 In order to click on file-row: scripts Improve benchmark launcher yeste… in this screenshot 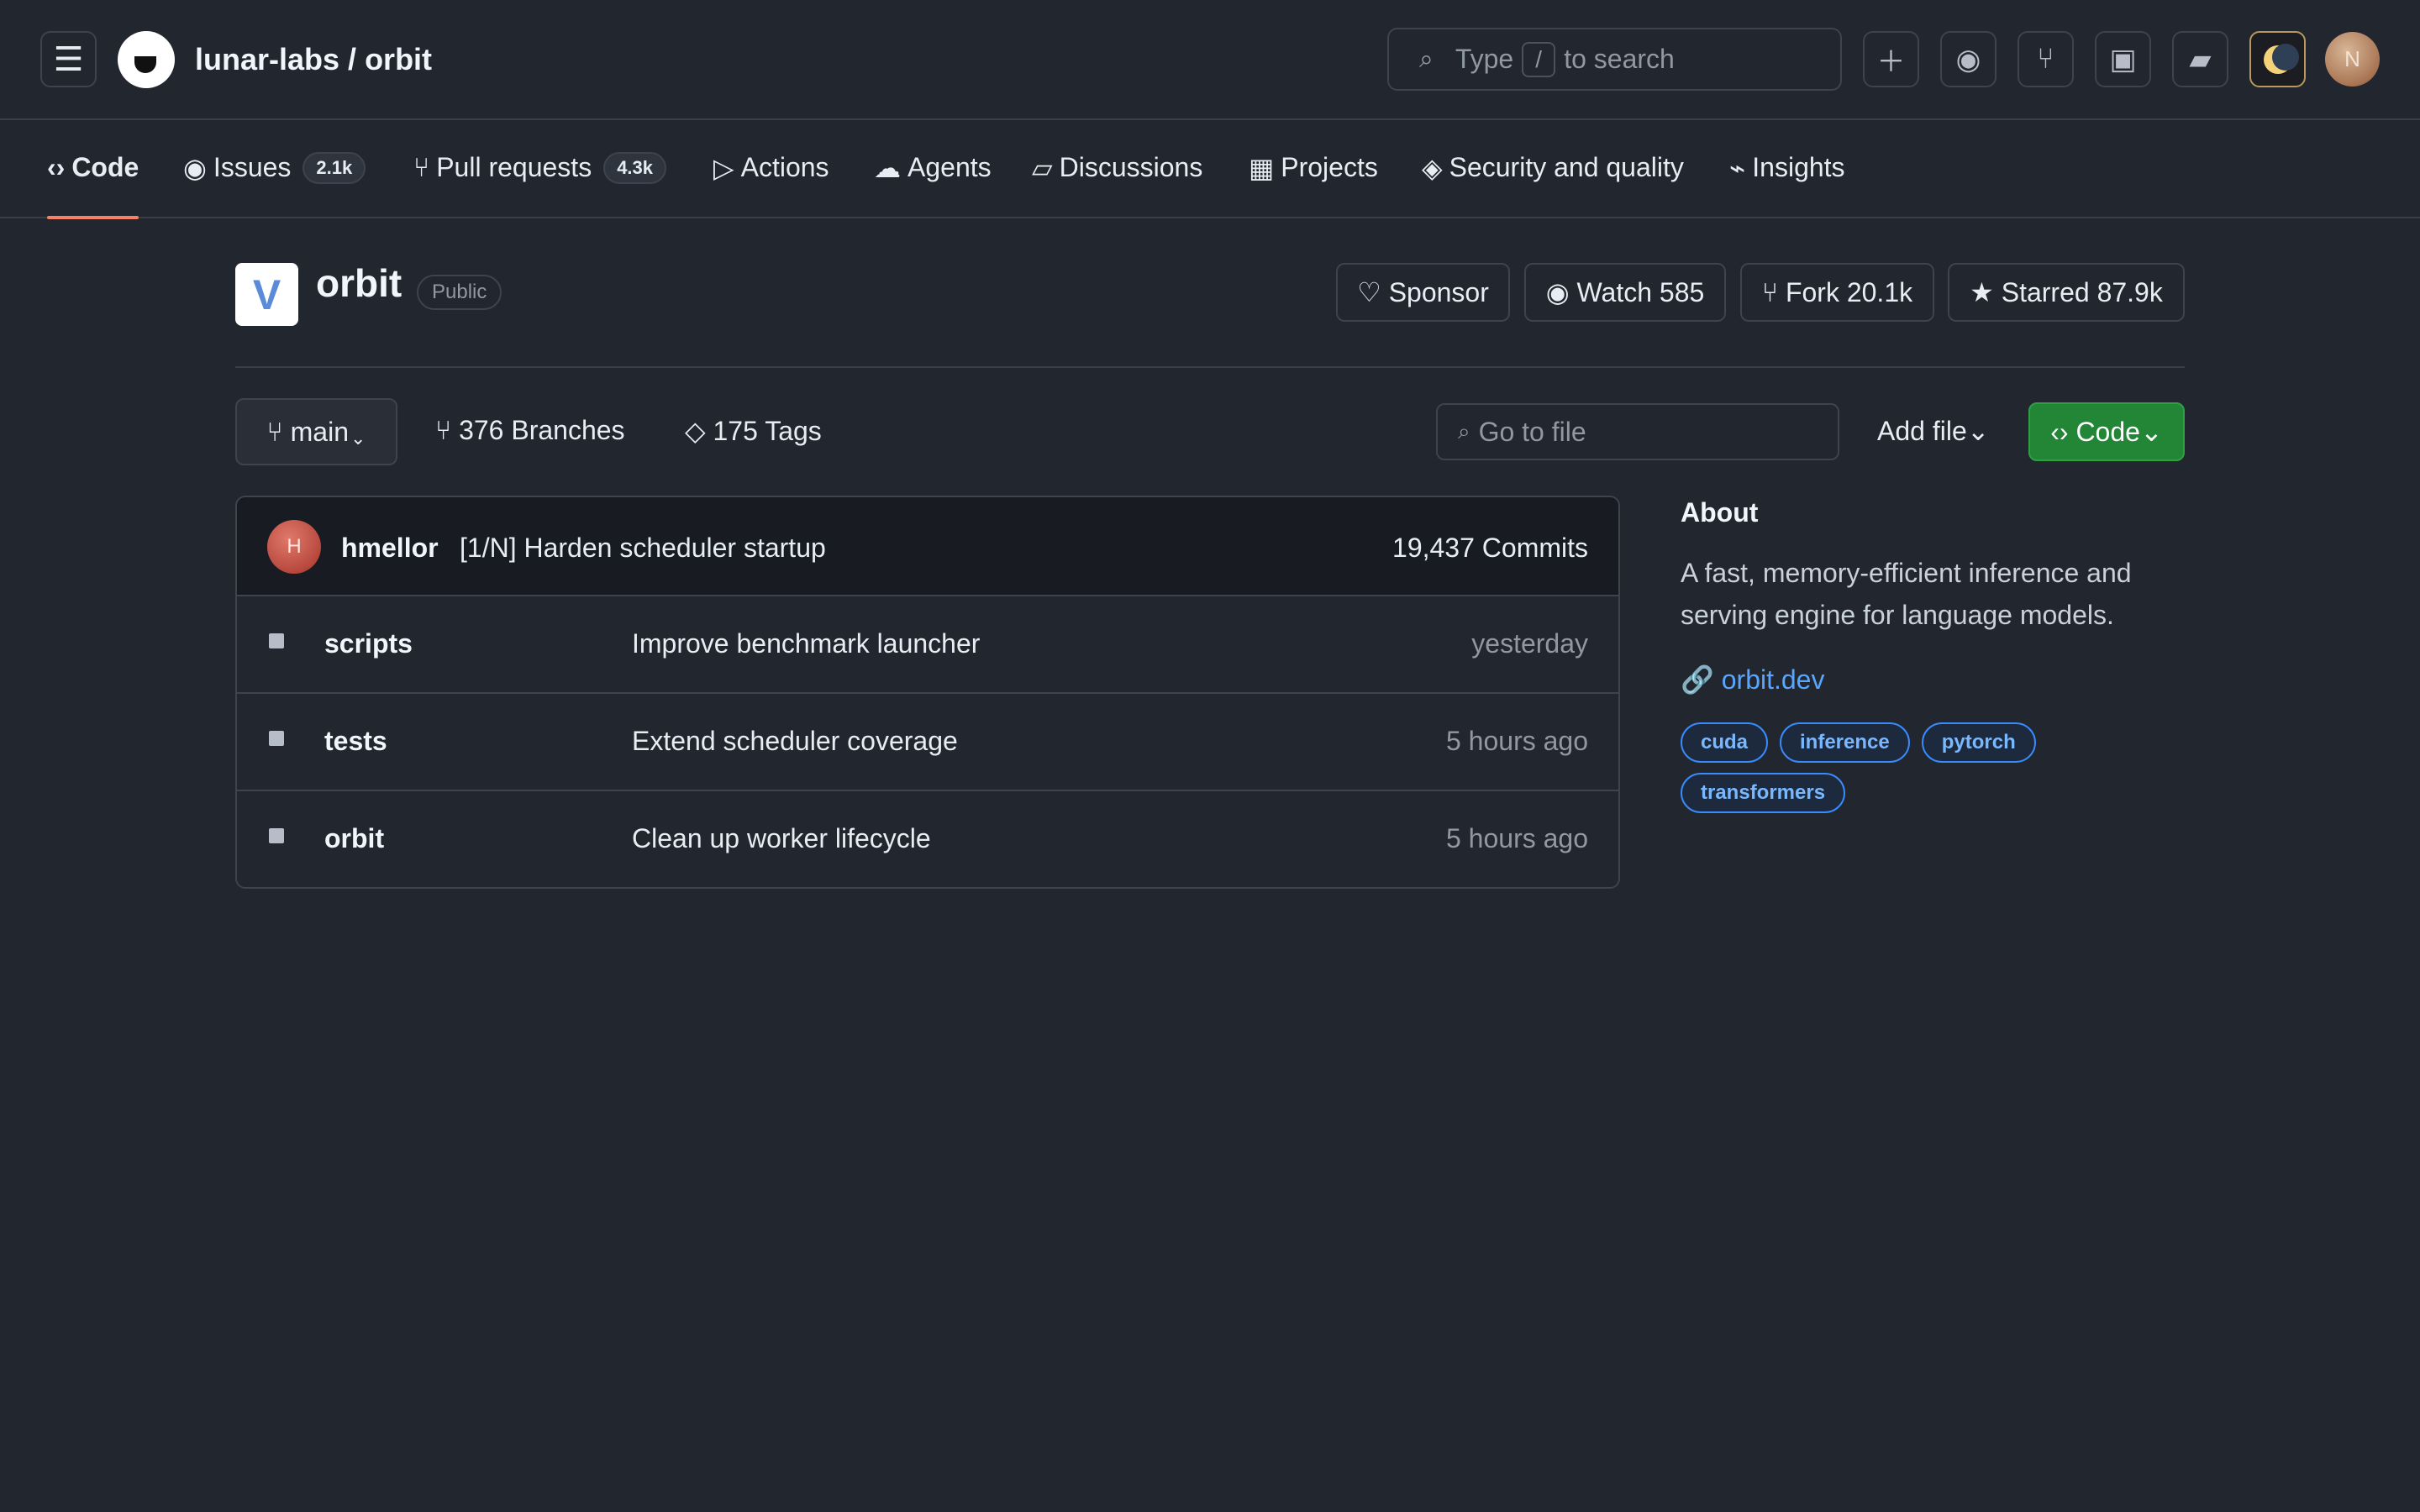, I will do `click(928, 645)`.